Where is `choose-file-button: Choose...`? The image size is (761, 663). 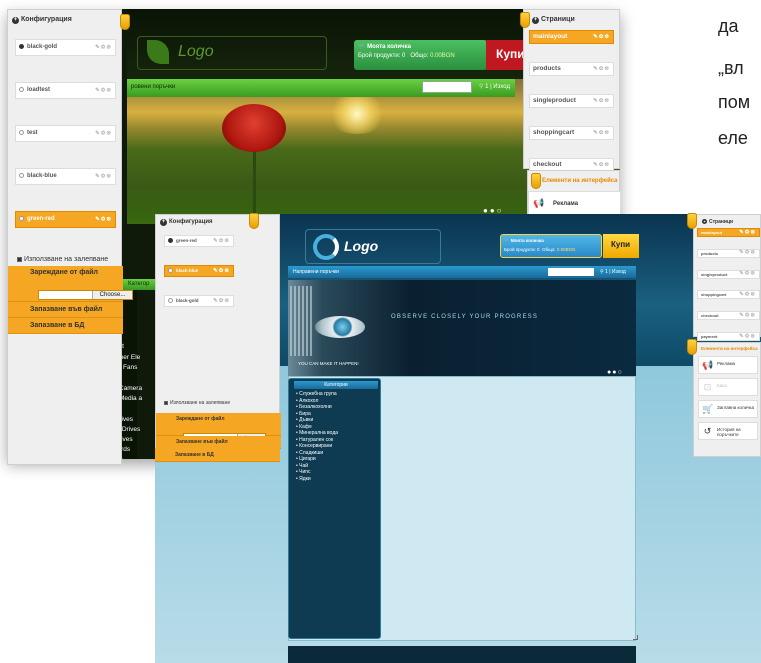
choose-file-button: Choose... is located at coordinates (112, 295).